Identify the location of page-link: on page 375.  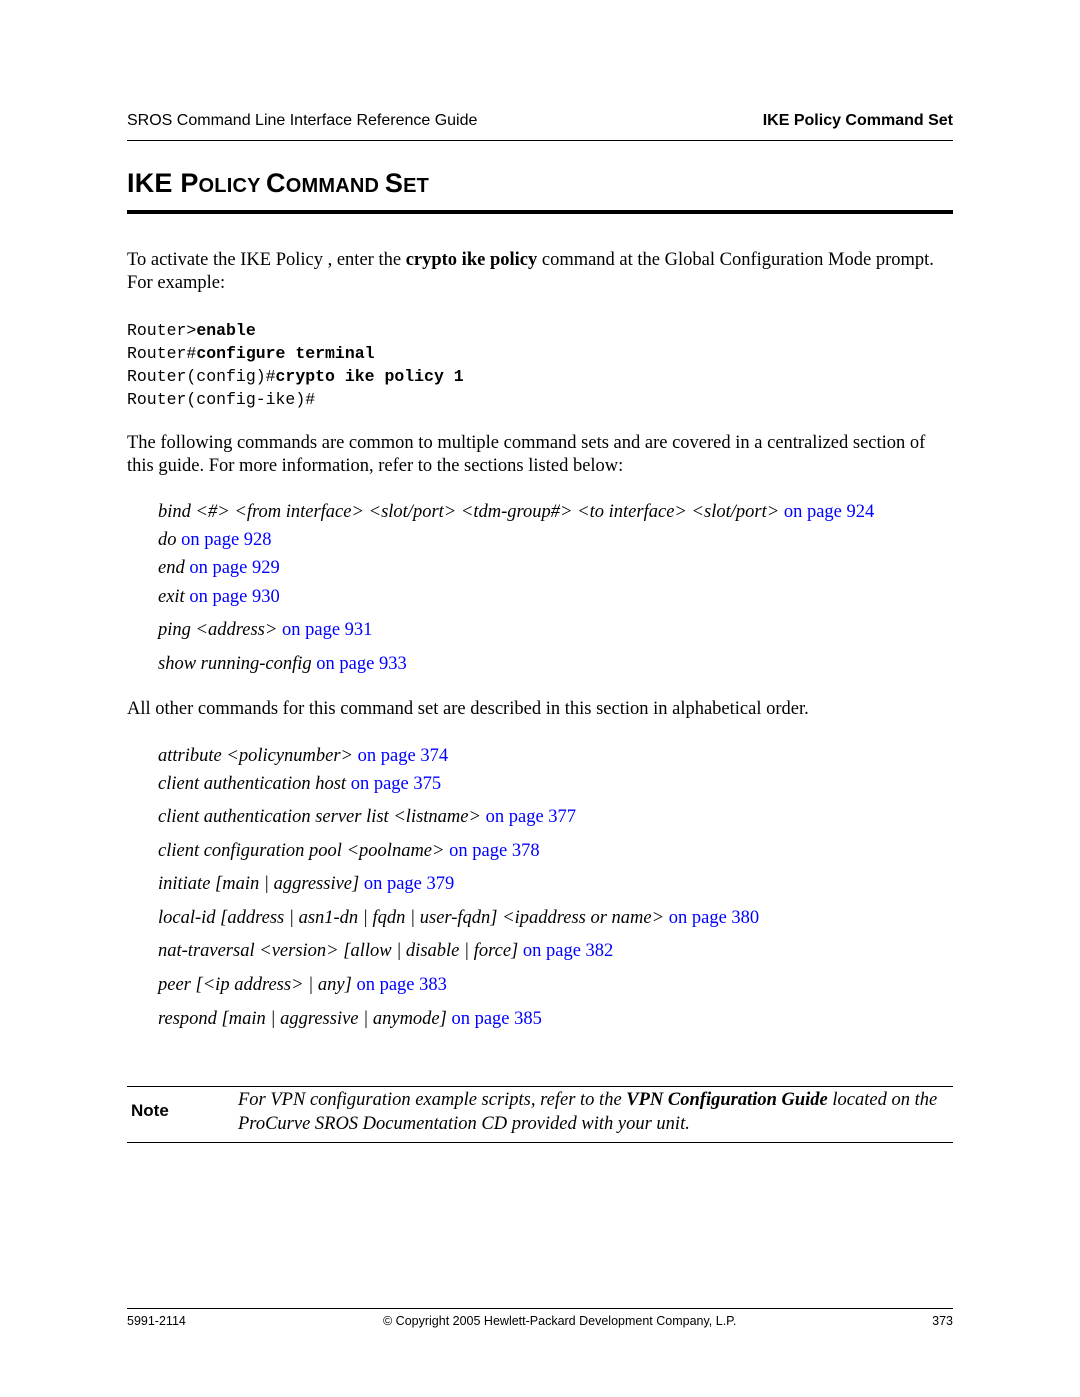
(396, 784).